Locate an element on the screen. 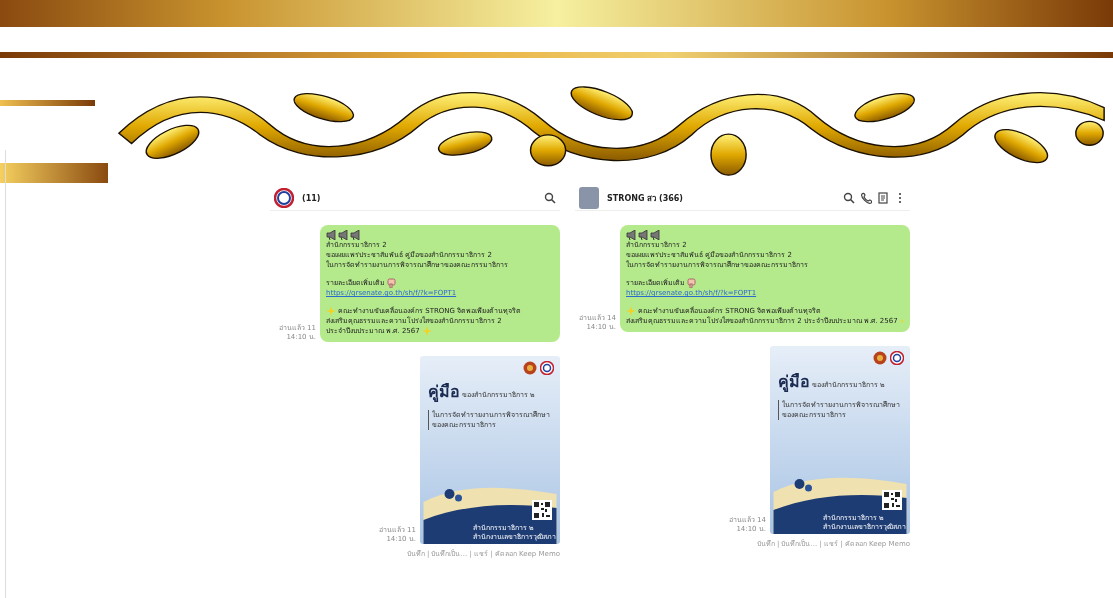 Image resolution: width=1113 pixels, height=598 pixels. chat-title: (11) is located at coordinates (312, 198).